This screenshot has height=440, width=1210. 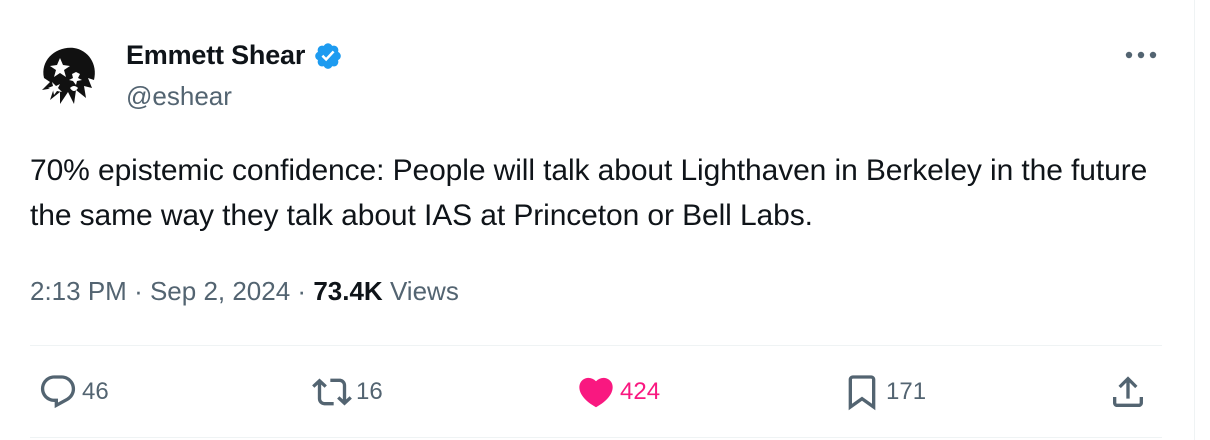 I want to click on reply-button: 46, so click(x=73, y=392).